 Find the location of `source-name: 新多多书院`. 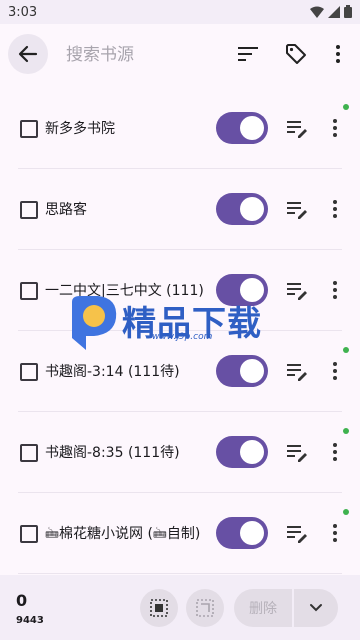

source-name: 新多多书院 is located at coordinates (80, 129).